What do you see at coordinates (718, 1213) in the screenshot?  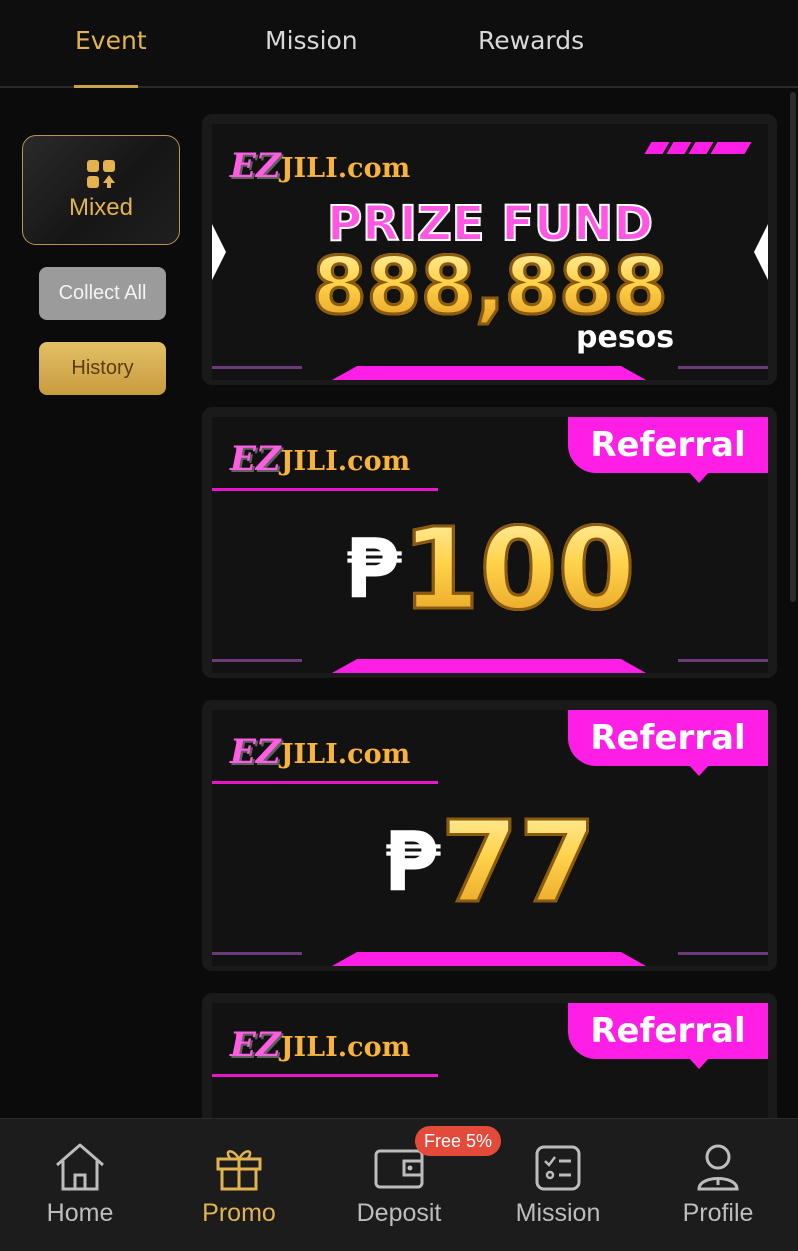 I see `nav-profile-label: Profile` at bounding box center [718, 1213].